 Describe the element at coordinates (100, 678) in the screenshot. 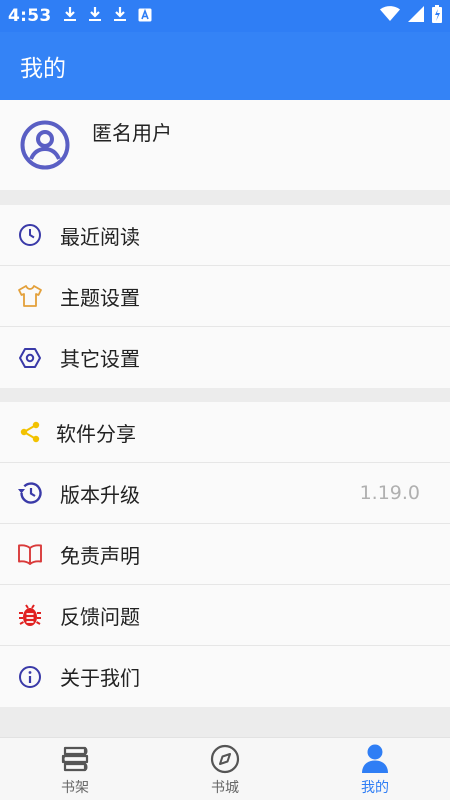

I see `menu-item-label: 关于我们` at that location.